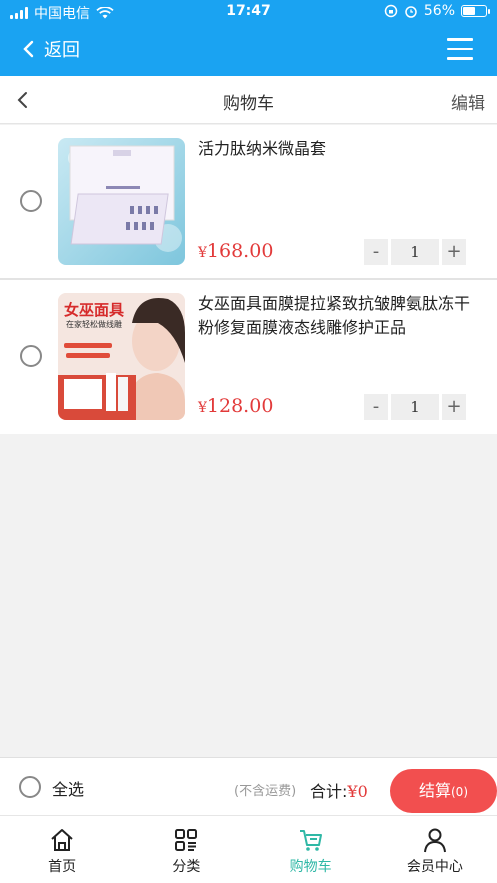 The width and height of the screenshot is (497, 883). I want to click on back-button: 返回, so click(51, 49).